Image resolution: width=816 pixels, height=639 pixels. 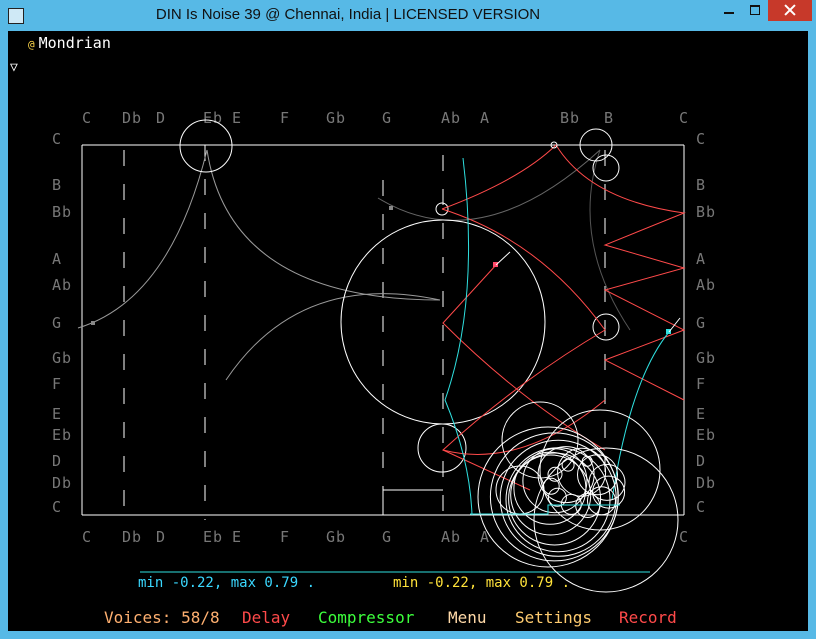 What do you see at coordinates (701, 461) in the screenshot?
I see `note-label-right-10: D` at bounding box center [701, 461].